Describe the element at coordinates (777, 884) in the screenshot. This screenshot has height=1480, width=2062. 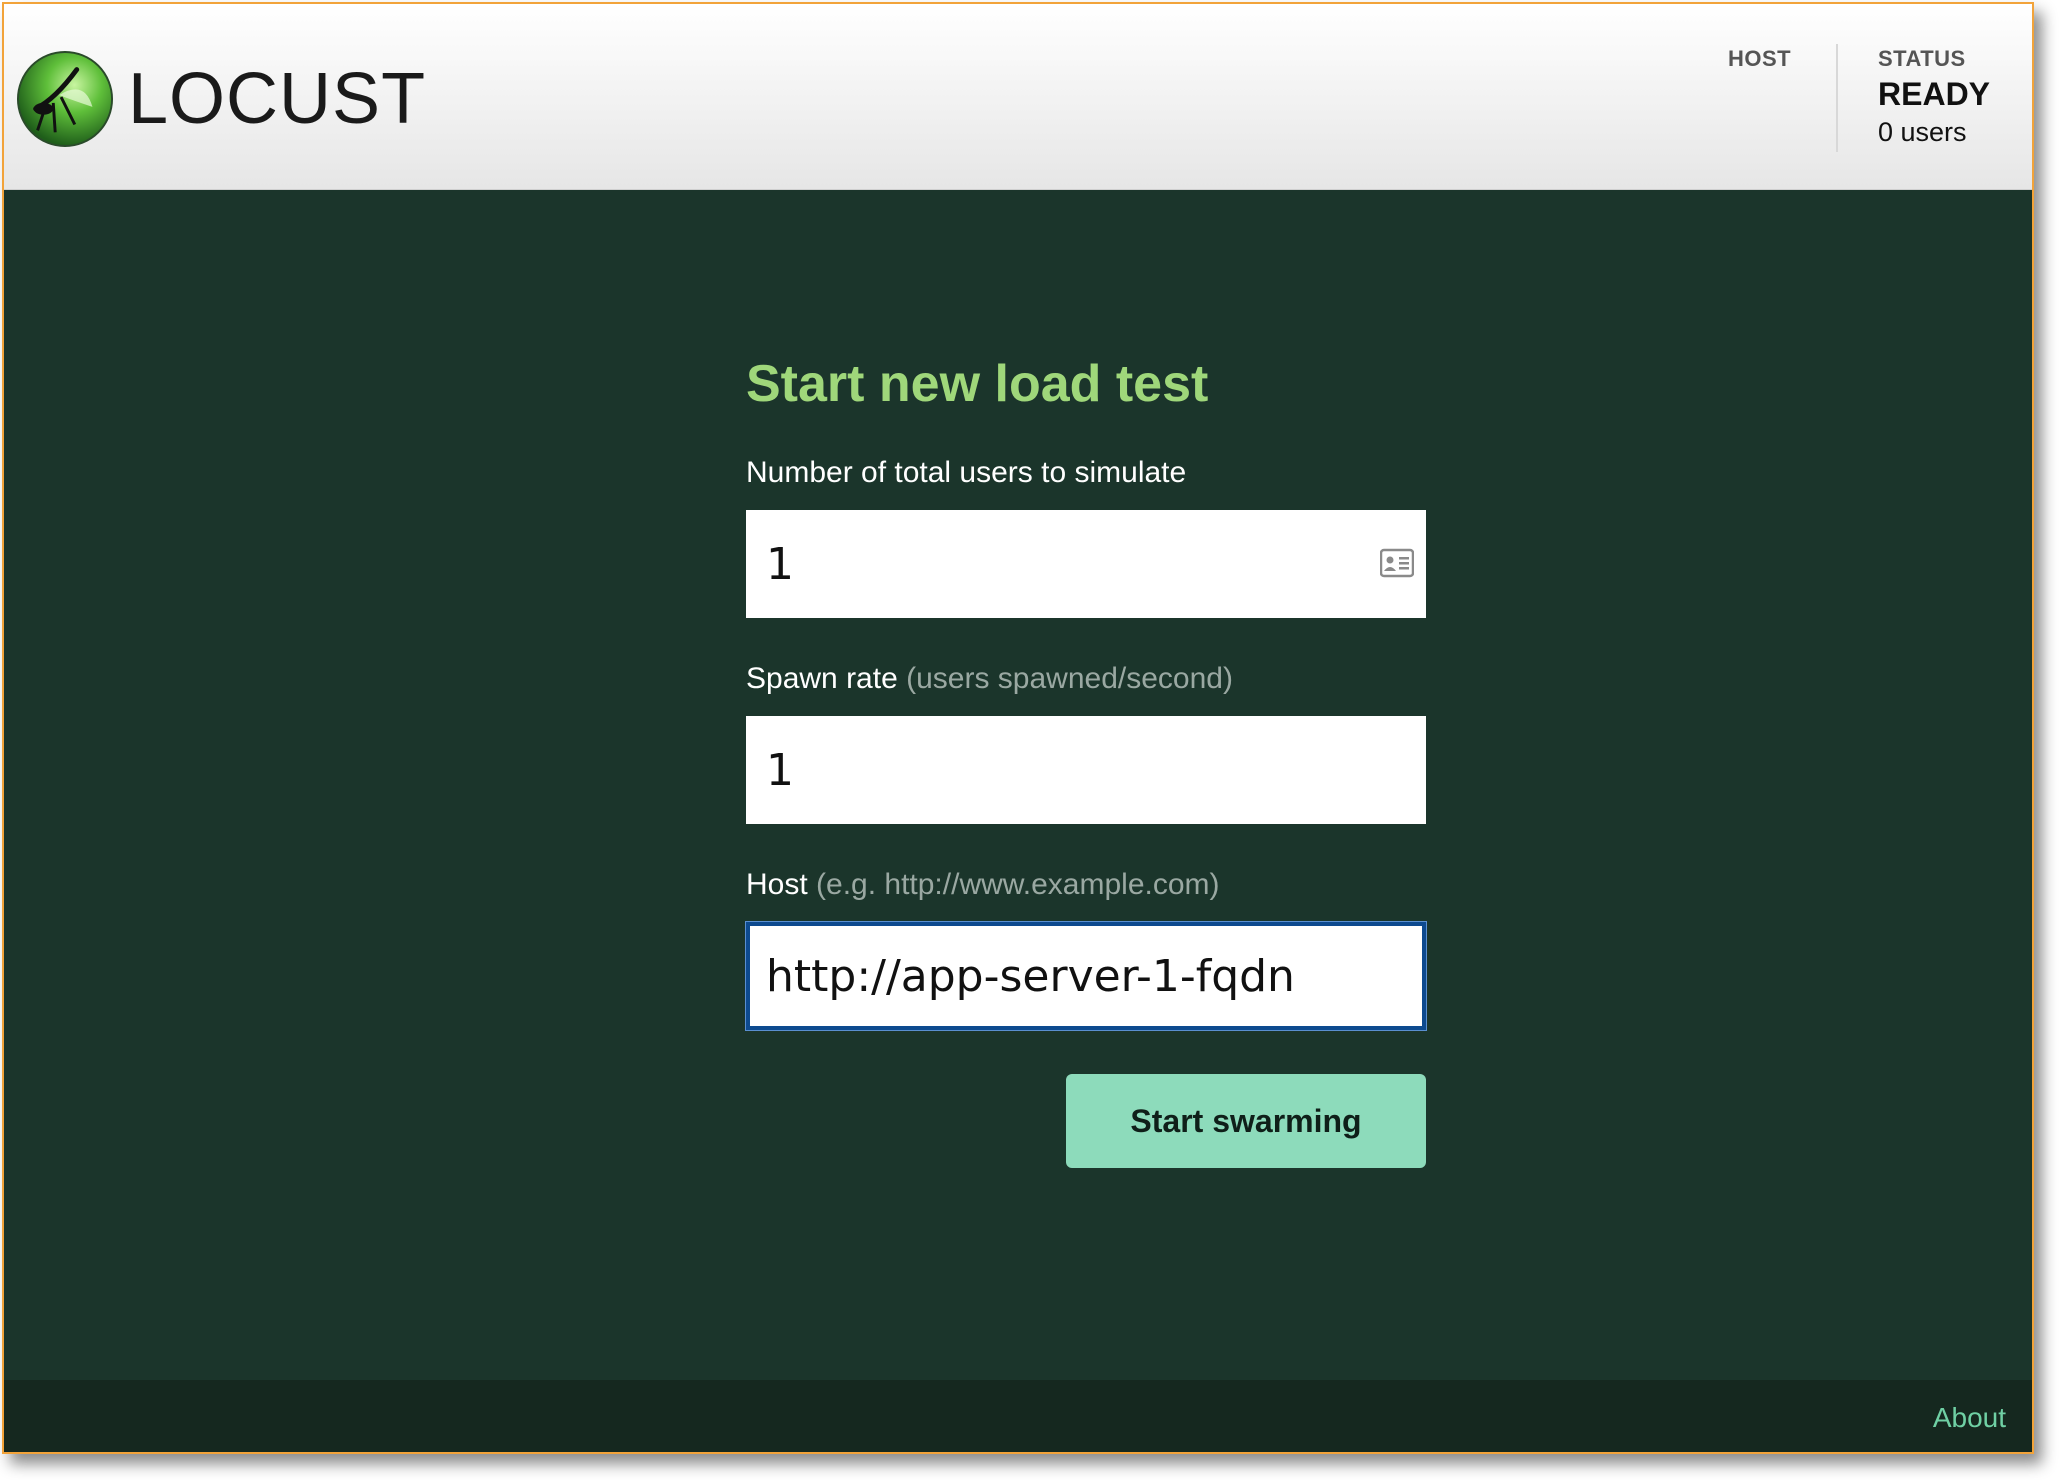
I see `host-label-text: Host` at that location.